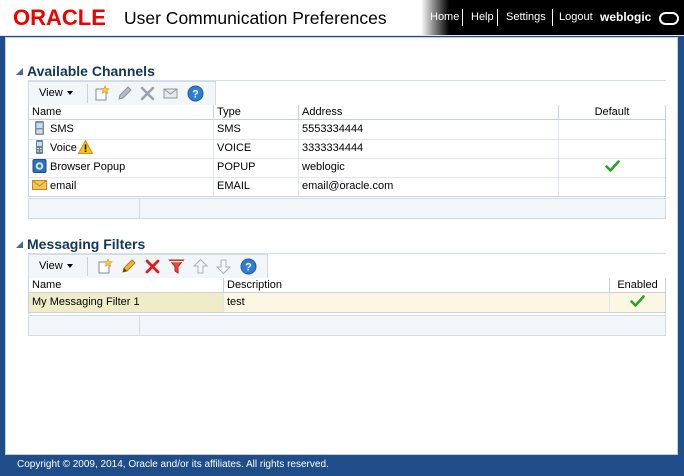 Image resolution: width=684 pixels, height=476 pixels. What do you see at coordinates (126, 302) in the screenshot?
I see `filter-name-cell: My Messaging Filter 1` at bounding box center [126, 302].